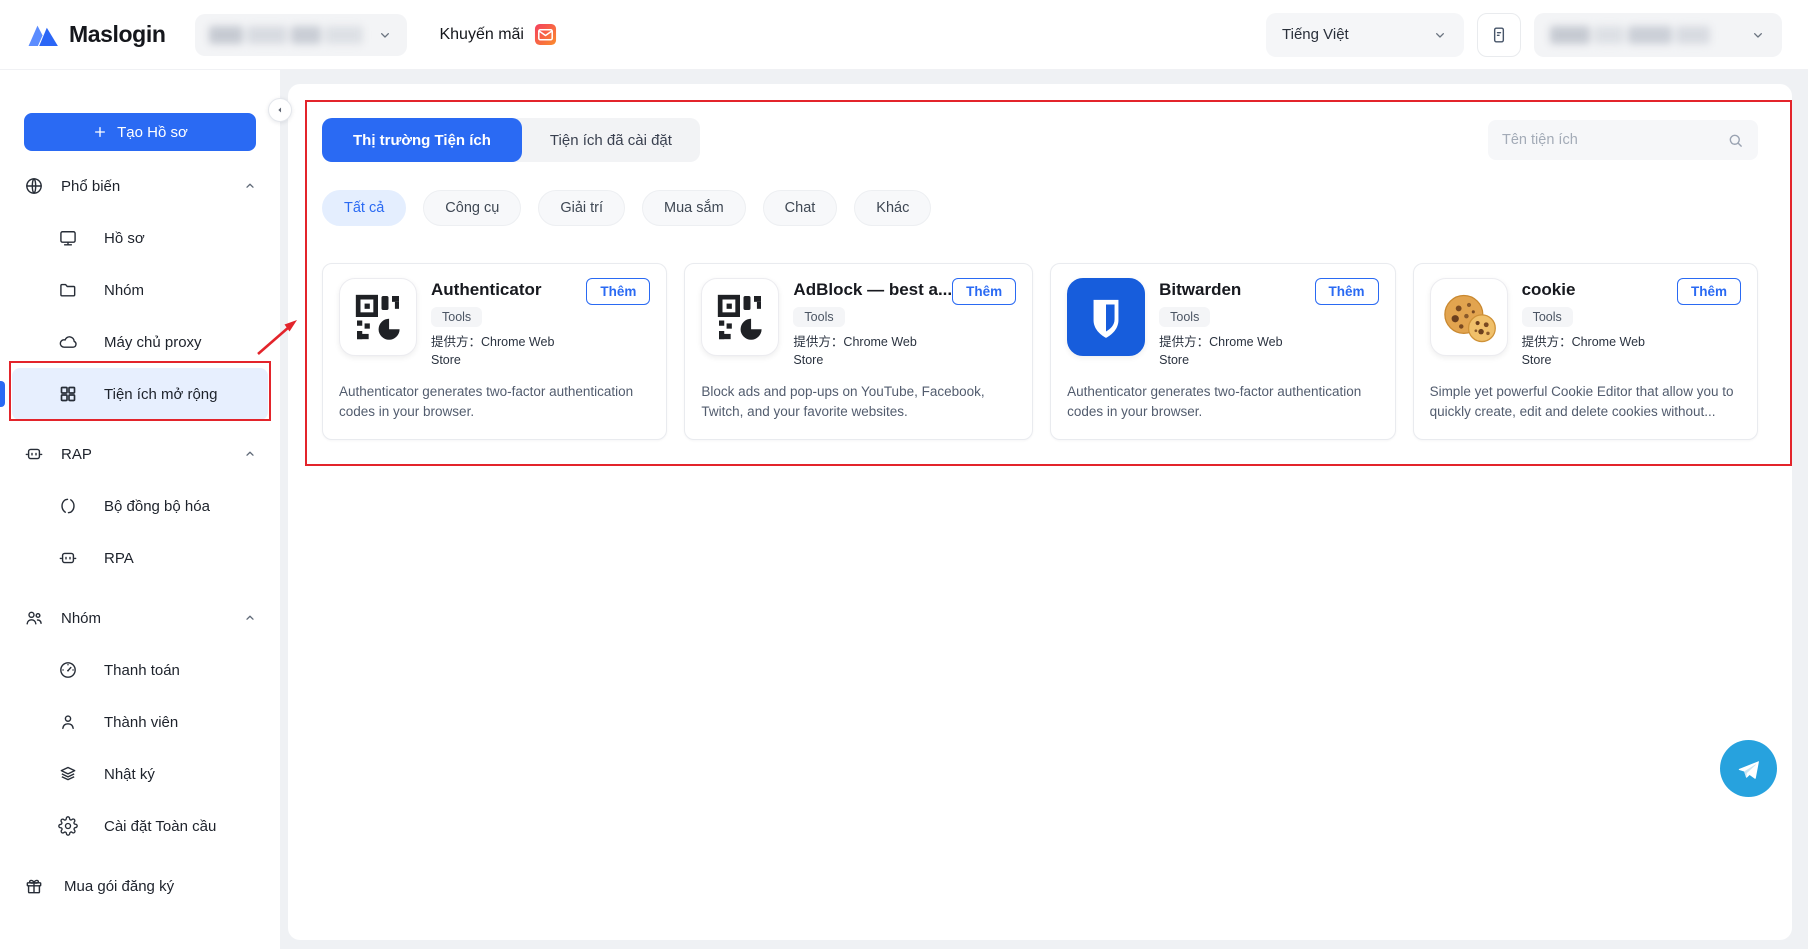 This screenshot has width=1808, height=949. I want to click on extension-search, so click(1623, 140).